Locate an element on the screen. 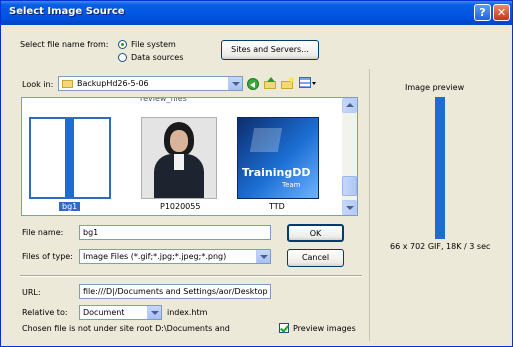  files-of-type-value: Image Files (*.gif;*.jpg;*.jpeg;*.png) is located at coordinates (155, 256).